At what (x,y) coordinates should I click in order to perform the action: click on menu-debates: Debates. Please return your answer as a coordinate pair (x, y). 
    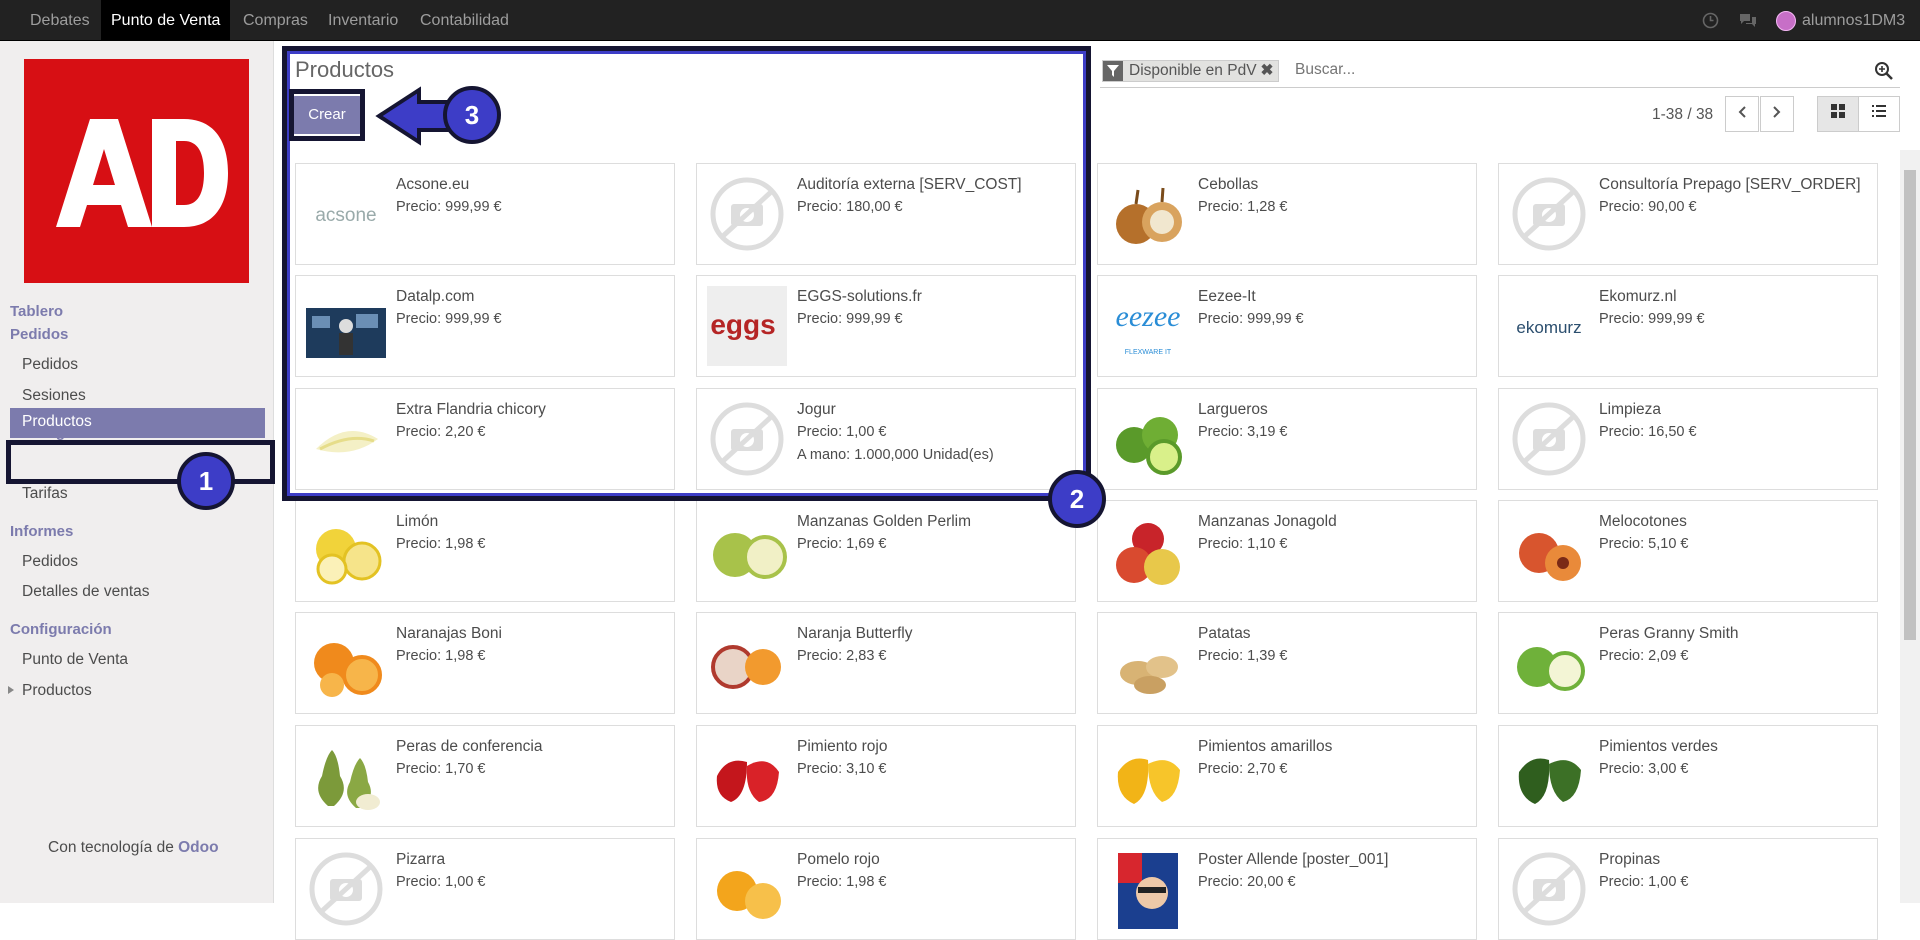
    Looking at the image, I should click on (60, 20).